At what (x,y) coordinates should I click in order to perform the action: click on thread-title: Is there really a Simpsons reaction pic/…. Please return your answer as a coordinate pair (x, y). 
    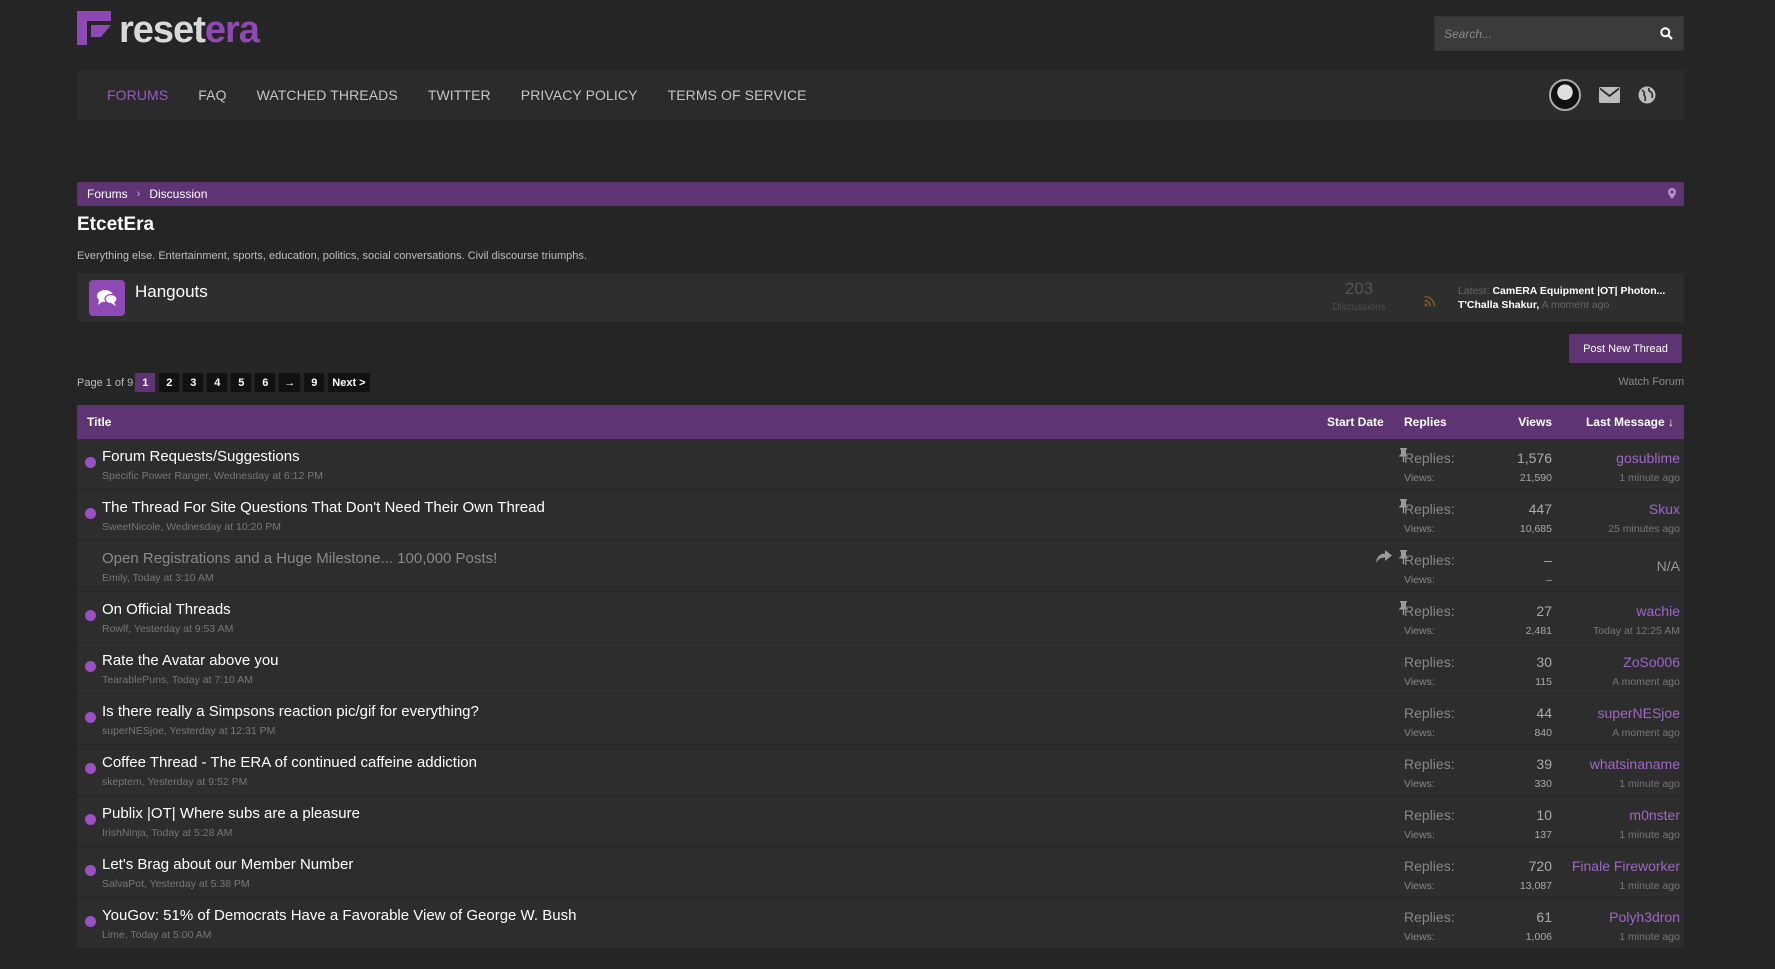
    Looking at the image, I should click on (290, 711).